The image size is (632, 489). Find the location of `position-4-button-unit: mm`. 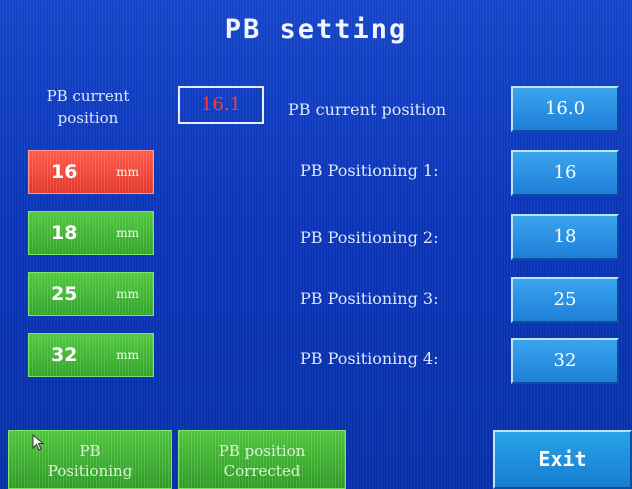

position-4-button-unit: mm is located at coordinates (127, 355).